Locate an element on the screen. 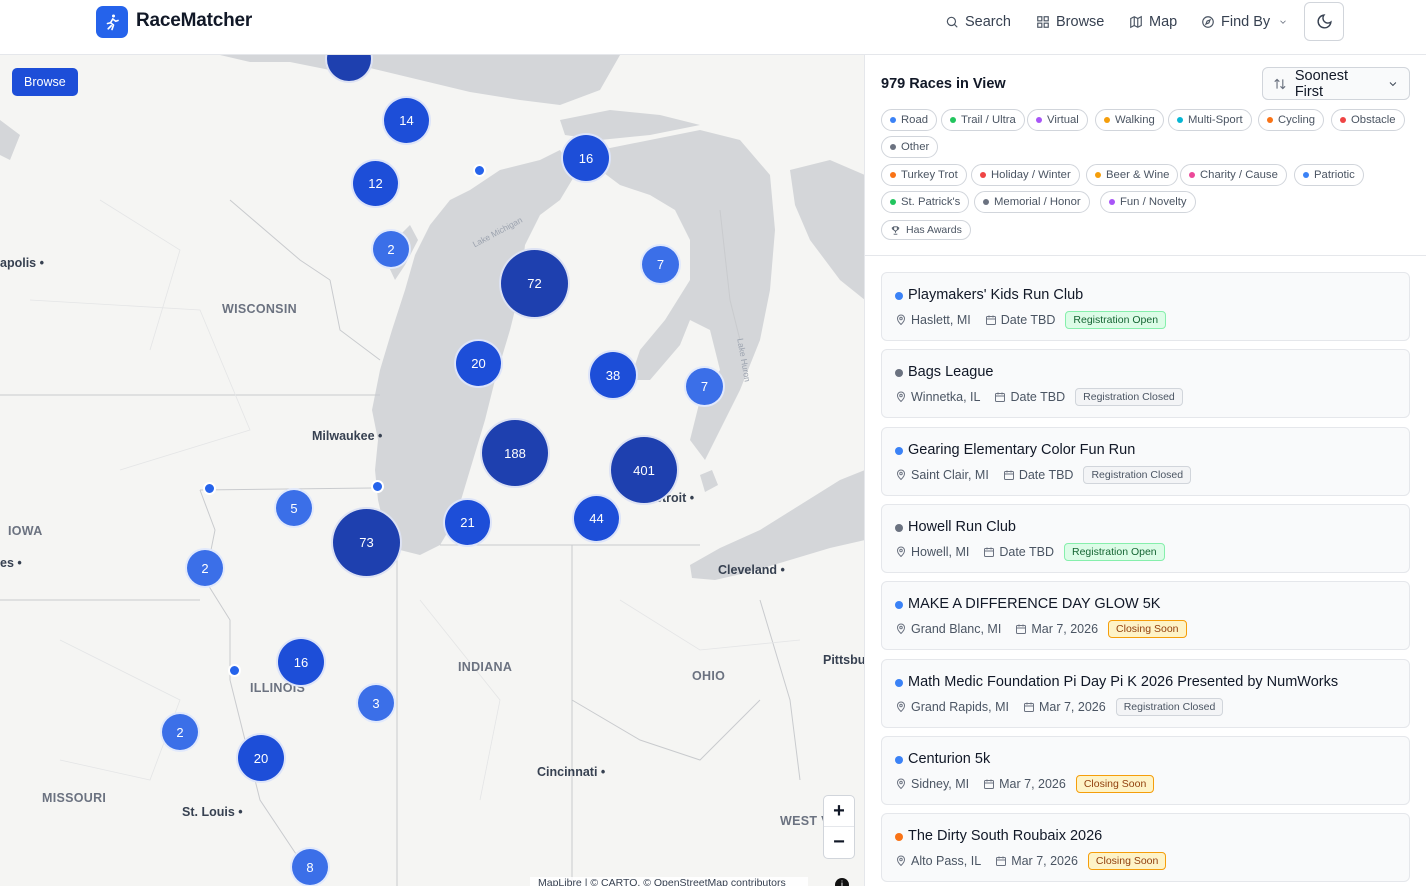  race-title: Centurion 5k is located at coordinates (949, 759).